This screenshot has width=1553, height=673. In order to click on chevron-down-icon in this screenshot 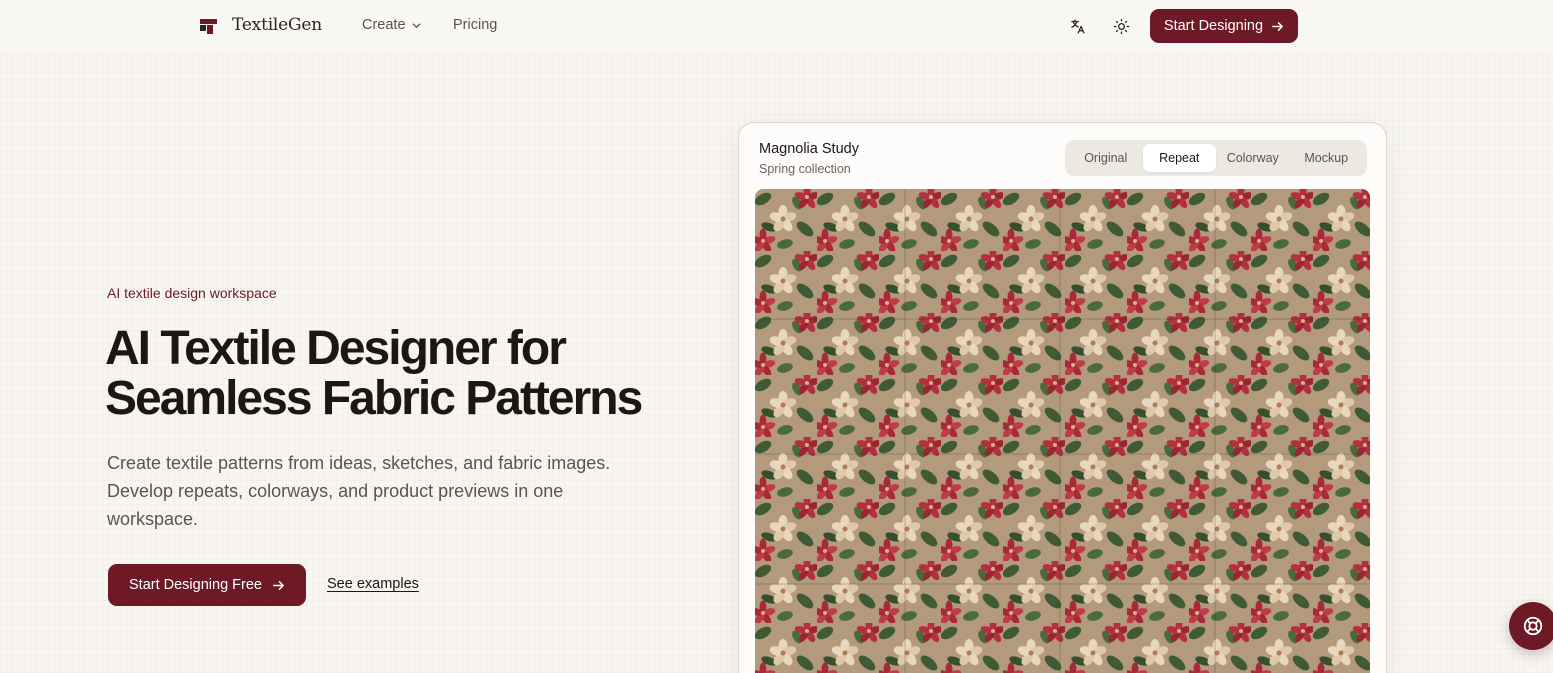, I will do `click(416, 25)`.